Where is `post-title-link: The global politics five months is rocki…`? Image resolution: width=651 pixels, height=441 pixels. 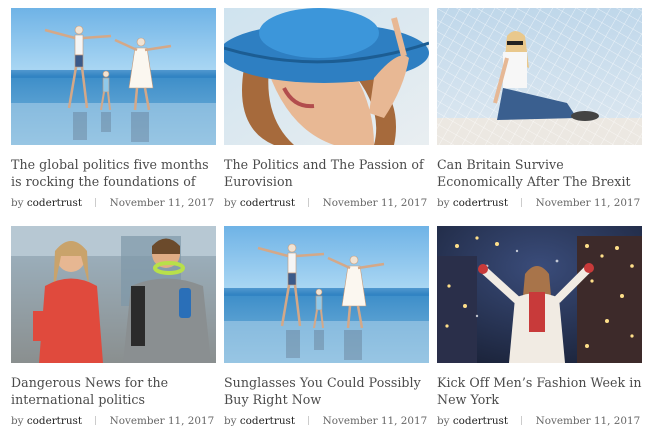
post-title-link: The global politics five months is rocki… is located at coordinates (113, 174).